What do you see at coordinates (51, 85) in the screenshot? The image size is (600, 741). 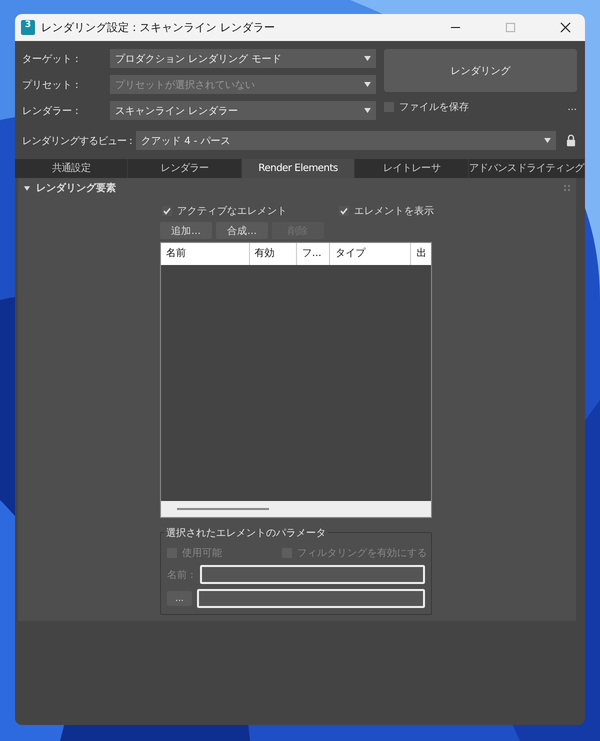 I see `field-label: プリセット :` at bounding box center [51, 85].